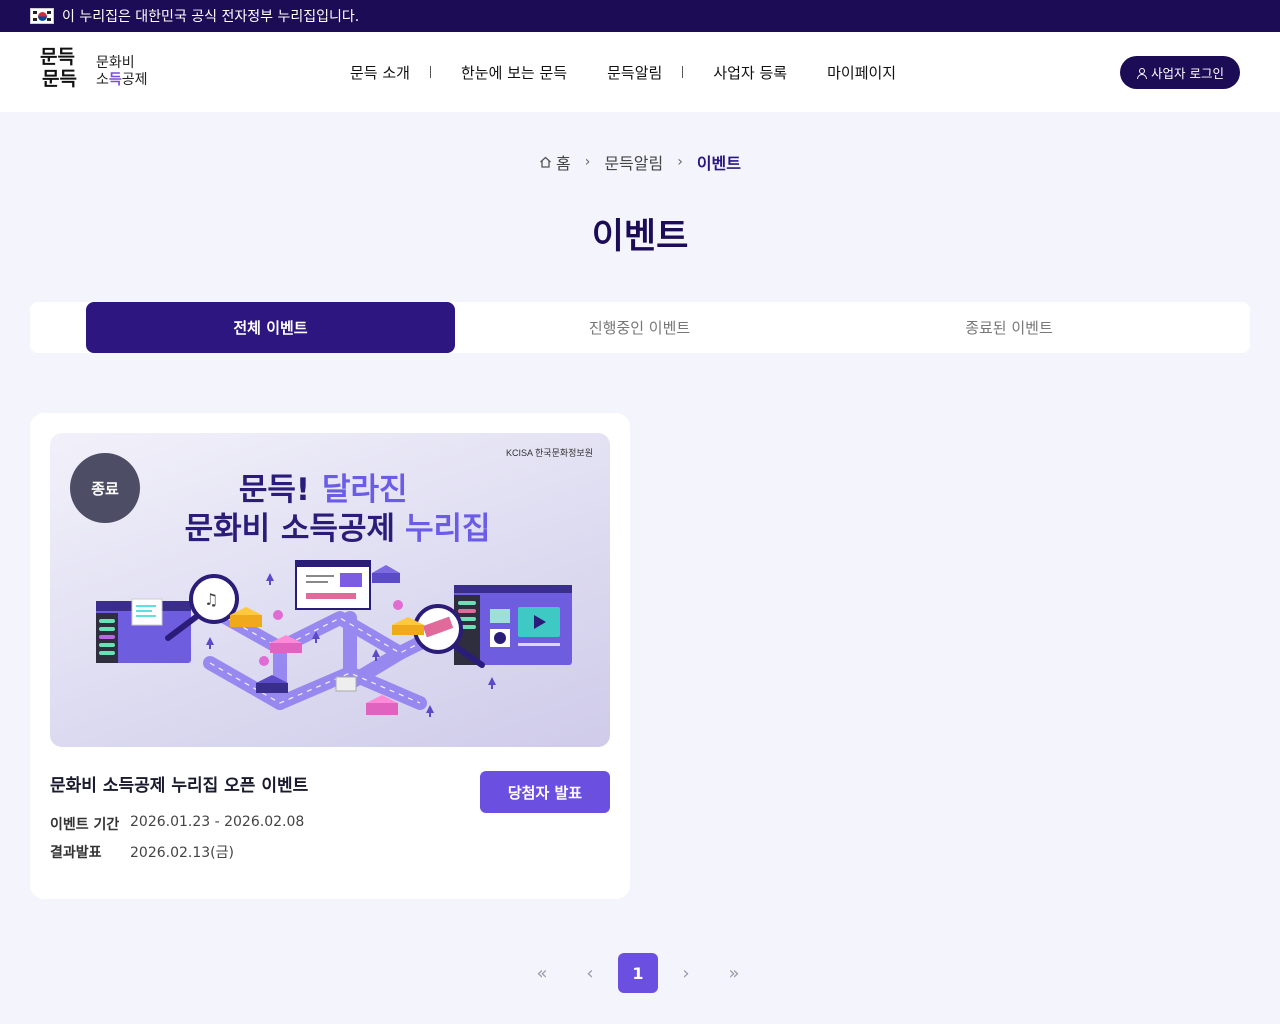 Image resolution: width=1280 pixels, height=1024 pixels. I want to click on nav-item-intro: 문득 소개, so click(380, 72).